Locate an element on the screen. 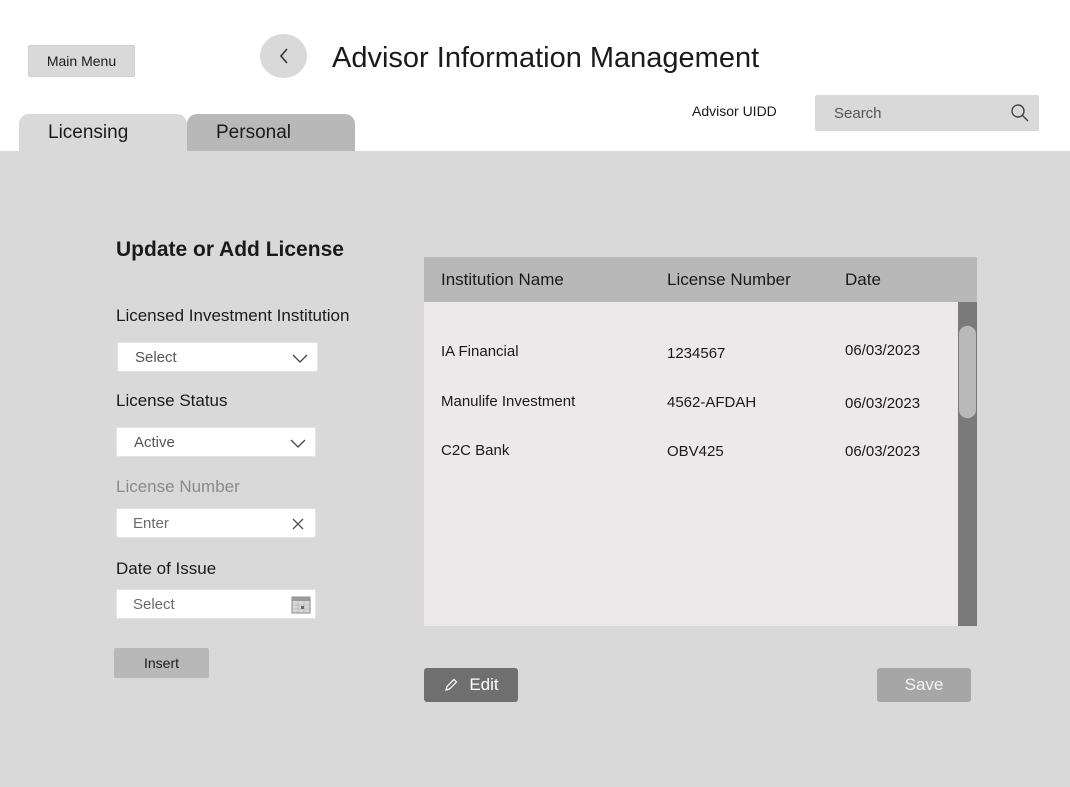 The width and height of the screenshot is (1070, 787). license-status-select: Active is located at coordinates (216, 442).